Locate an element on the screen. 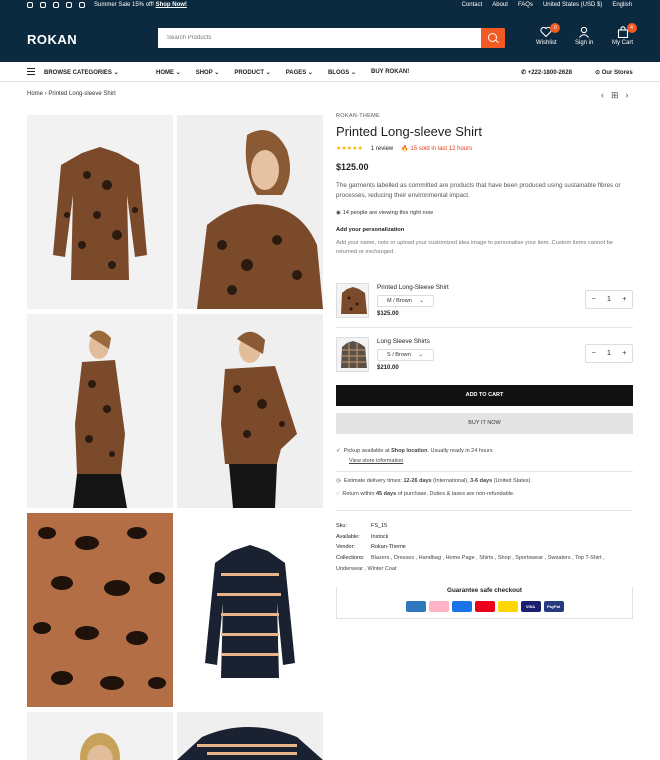  amex-icon is located at coordinates (415, 606).